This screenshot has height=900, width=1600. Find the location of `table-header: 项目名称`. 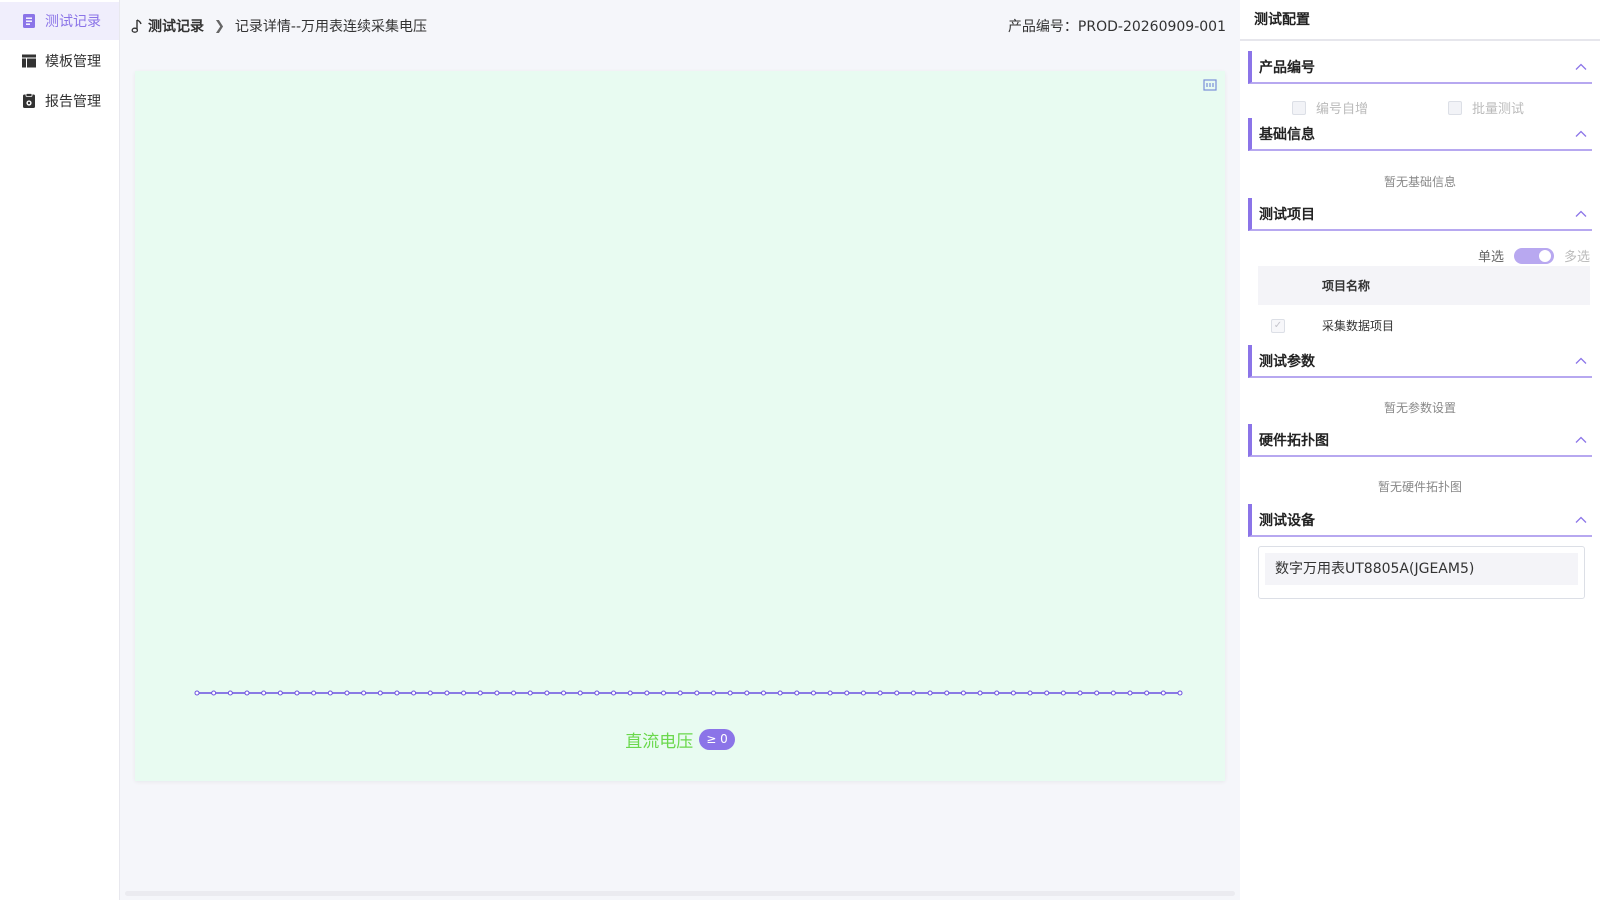

table-header: 项目名称 is located at coordinates (1424, 285).